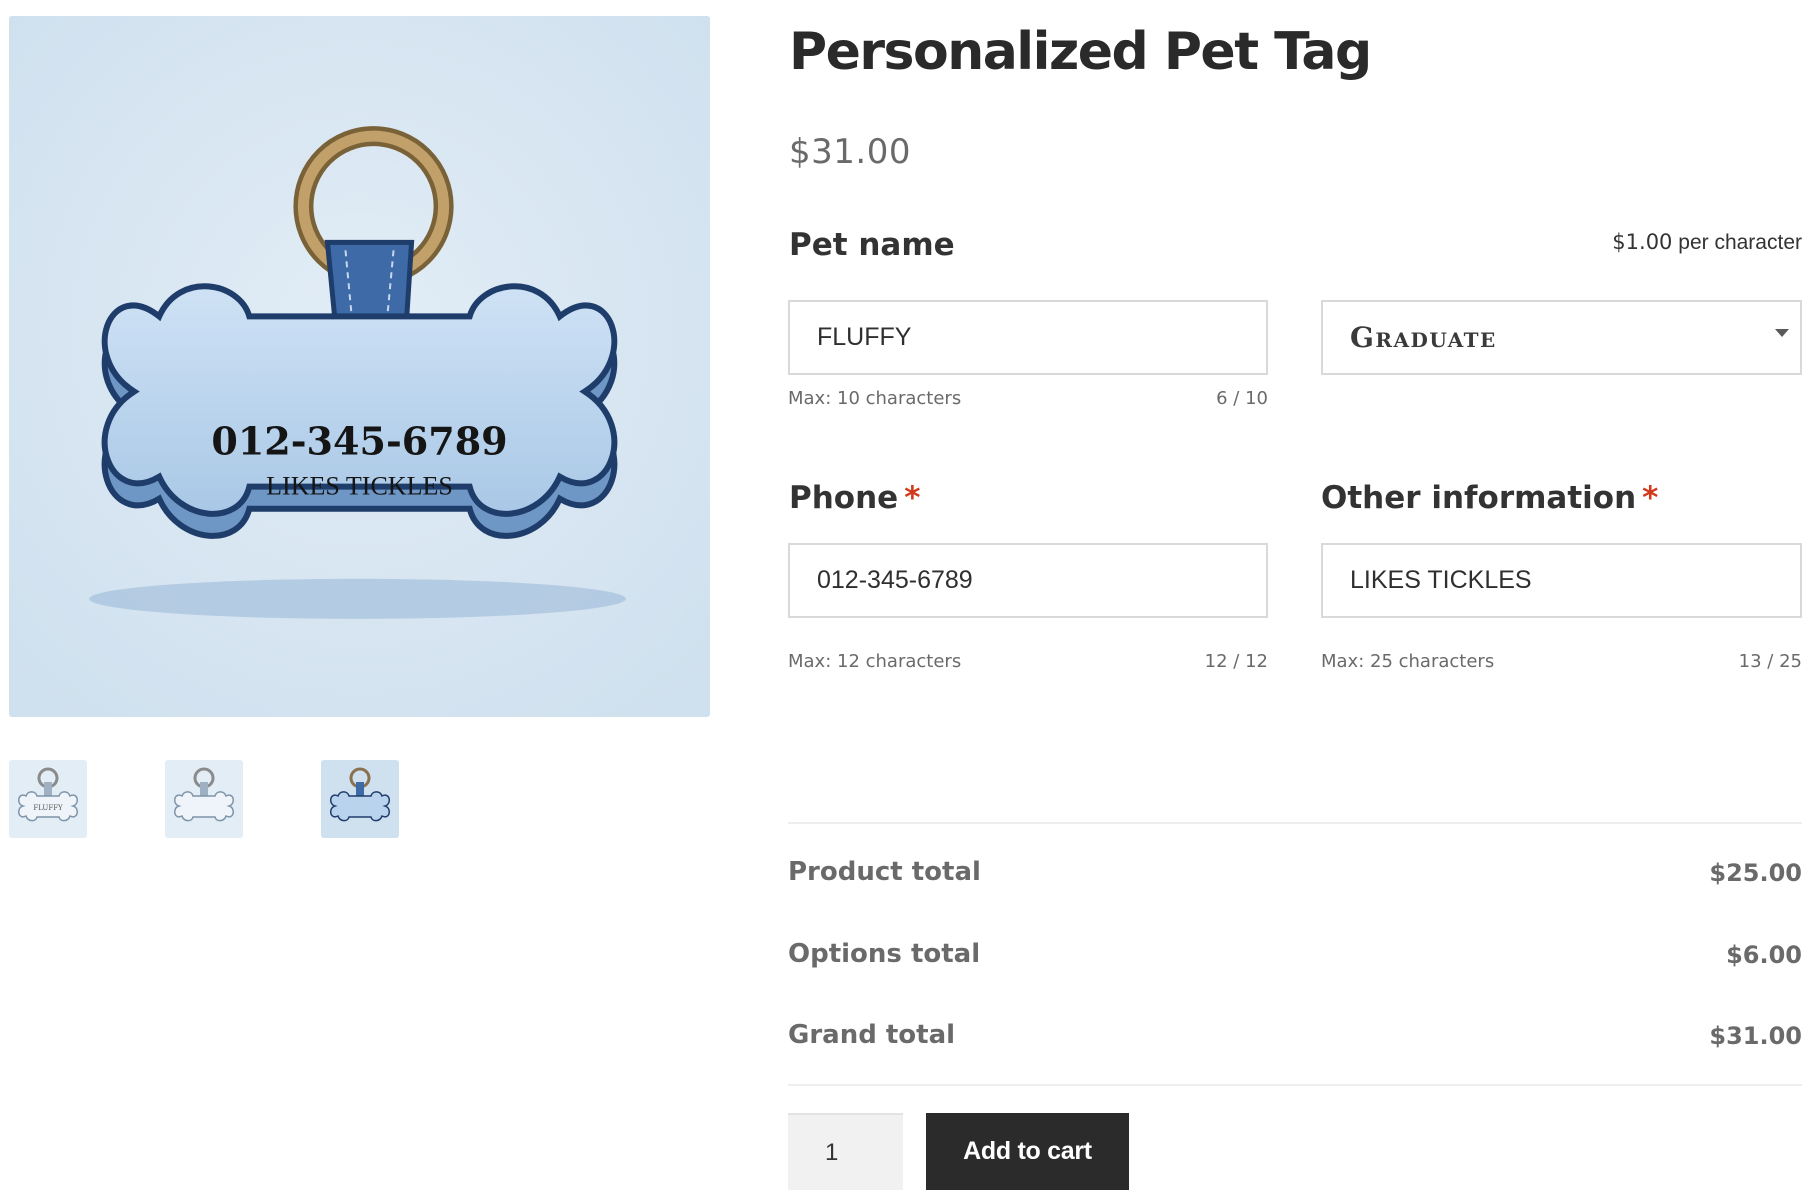  I want to click on grand-total-value: $31.00, so click(1755, 1036).